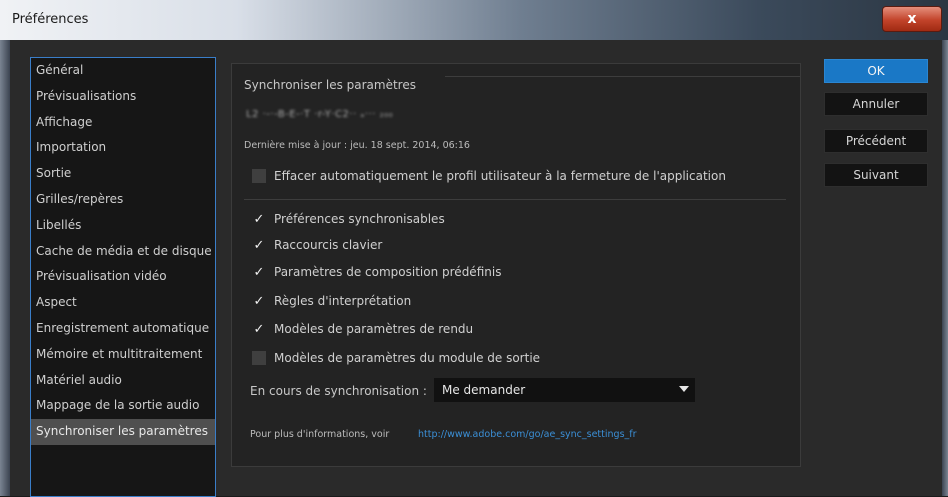 Image resolution: width=948 pixels, height=497 pixels. Describe the element at coordinates (564, 390) in the screenshot. I see `sync-mode-dropdown: Me demander` at that location.